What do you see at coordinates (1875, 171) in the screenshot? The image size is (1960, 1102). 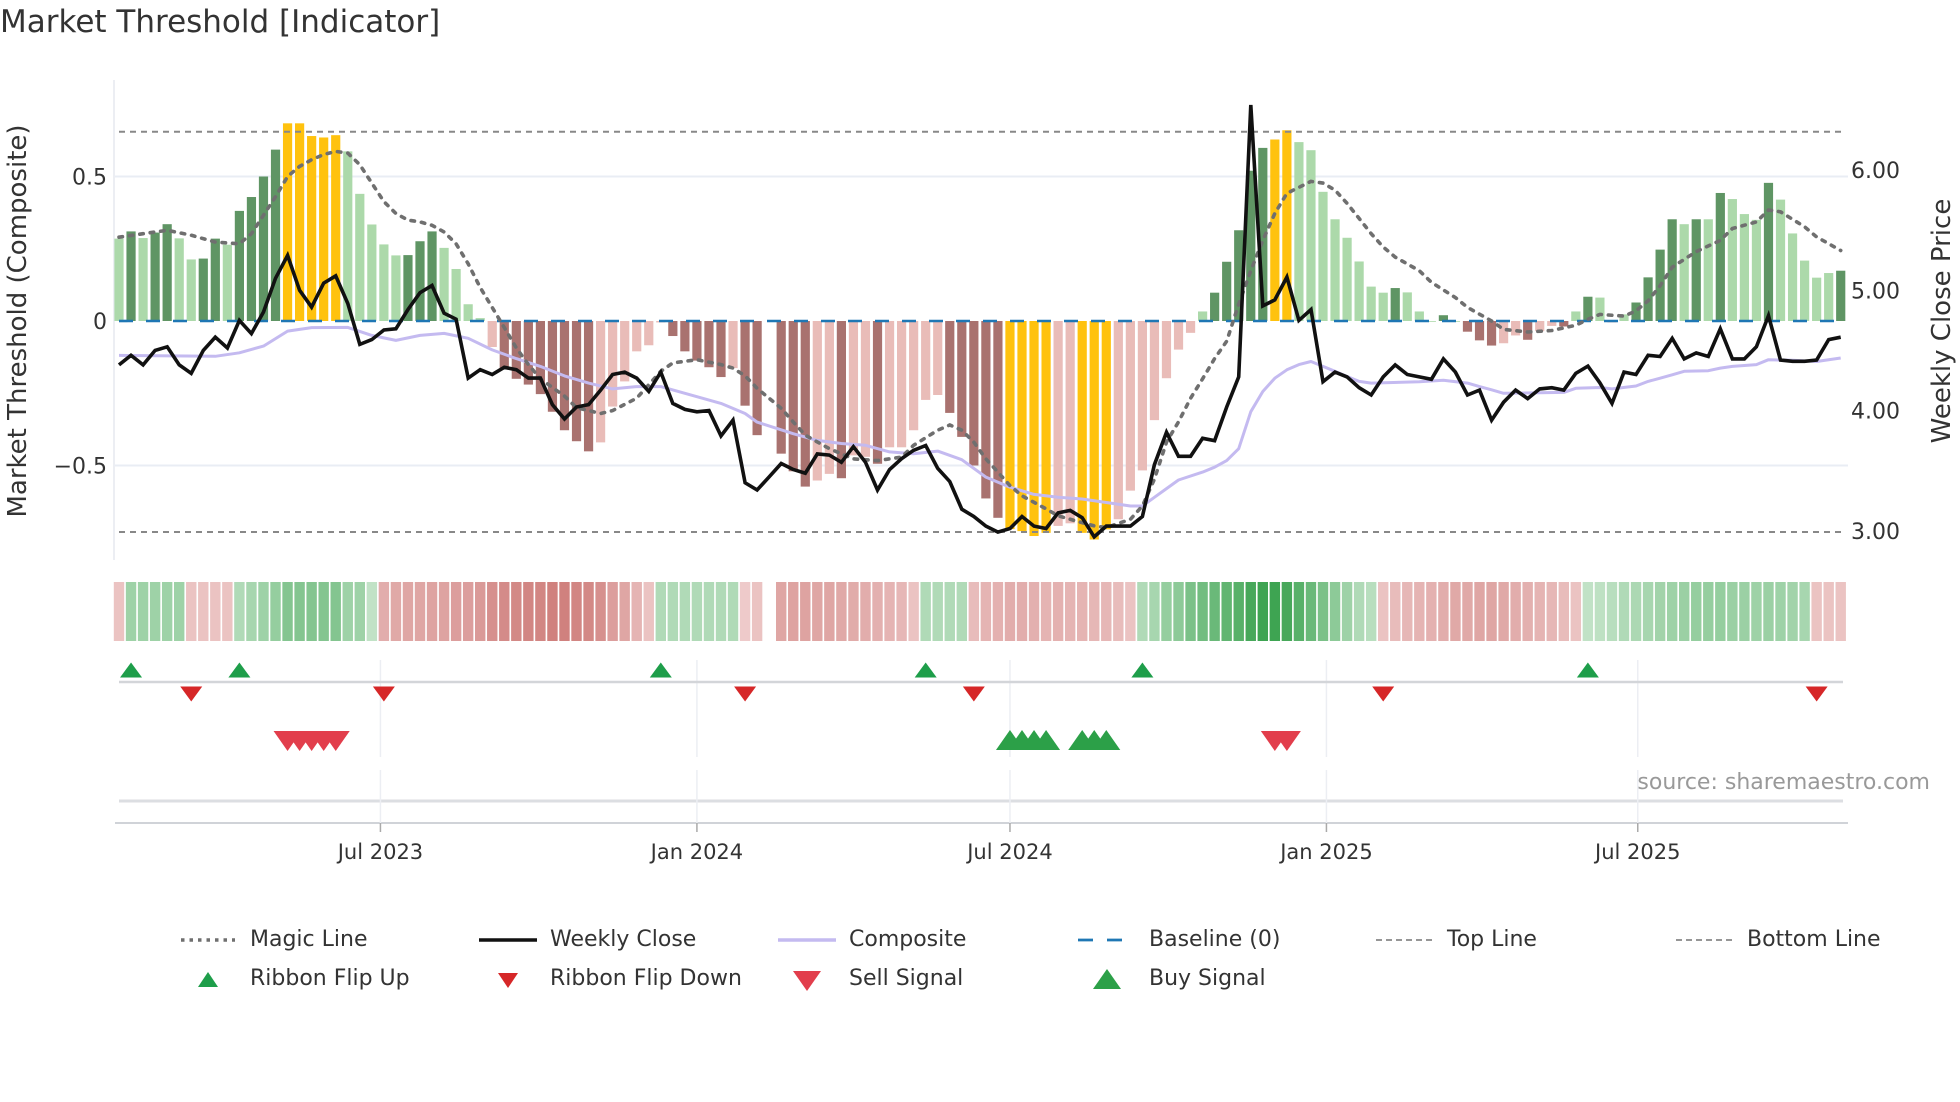 I see `y-right-tick-label: 6.00` at bounding box center [1875, 171].